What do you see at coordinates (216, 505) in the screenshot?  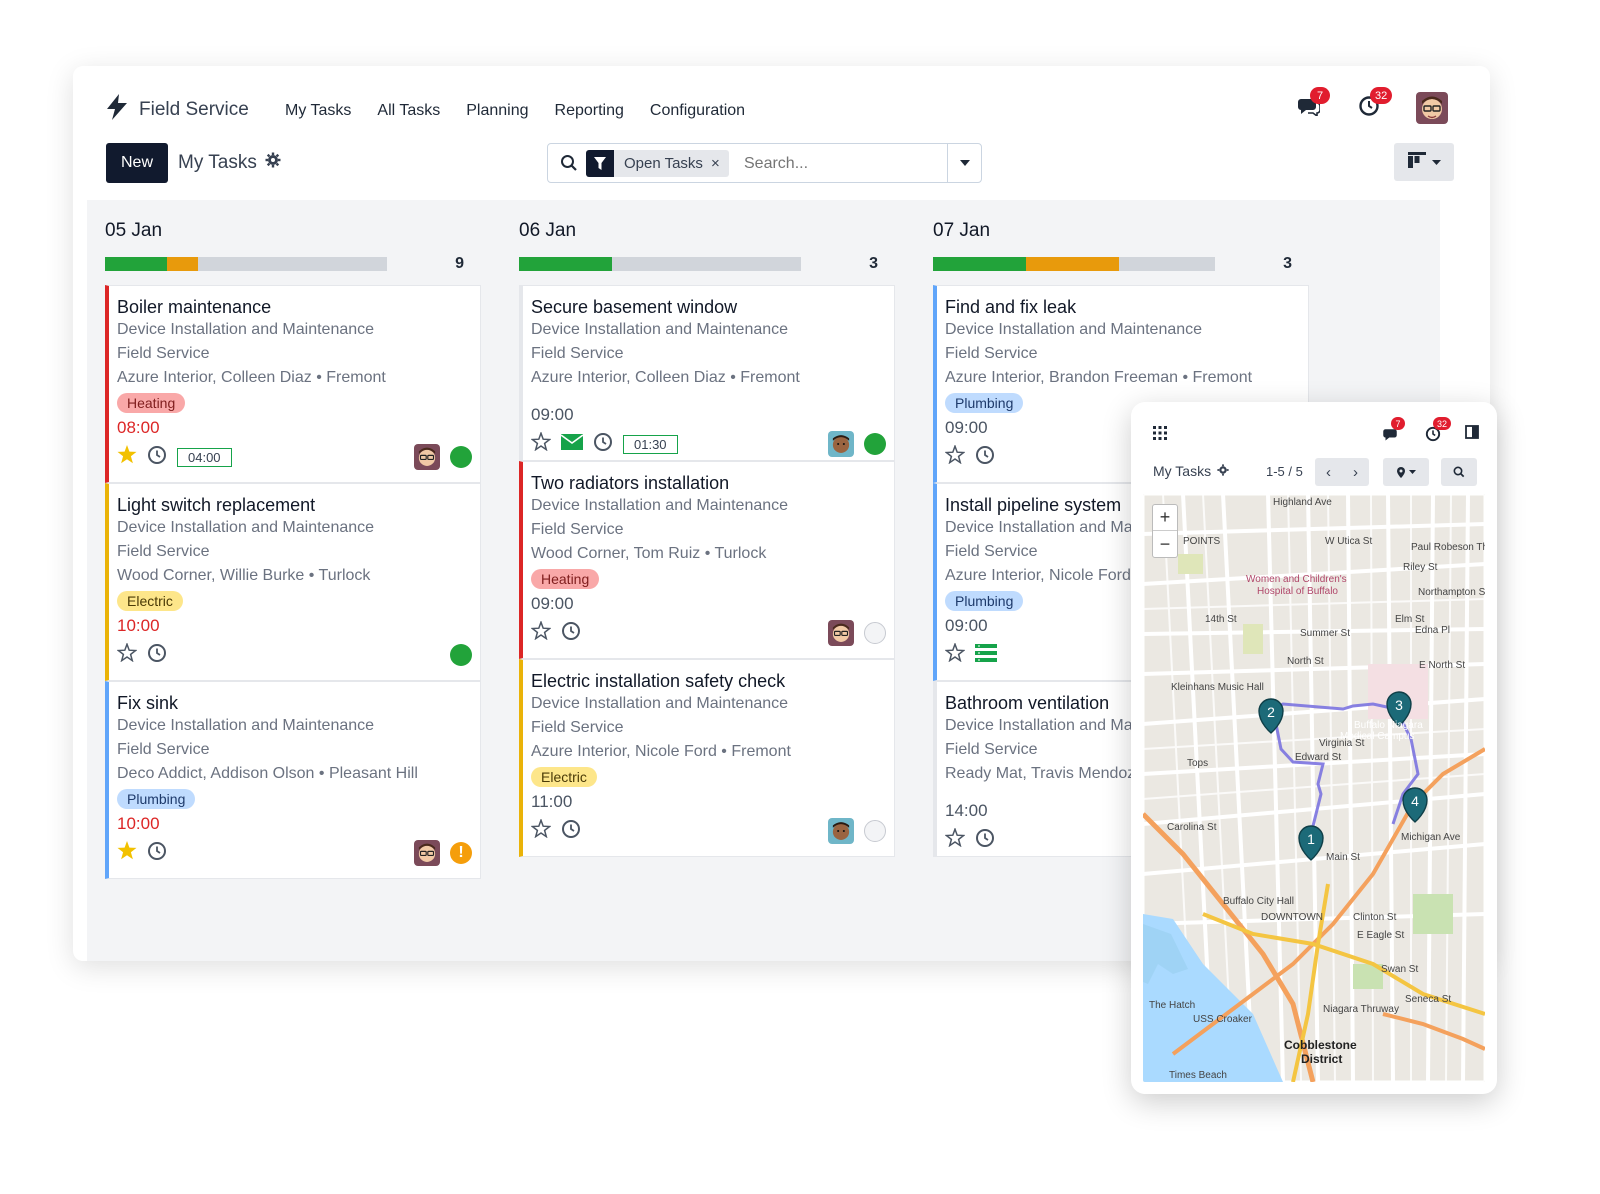 I see `task-title: Light switch replacement` at bounding box center [216, 505].